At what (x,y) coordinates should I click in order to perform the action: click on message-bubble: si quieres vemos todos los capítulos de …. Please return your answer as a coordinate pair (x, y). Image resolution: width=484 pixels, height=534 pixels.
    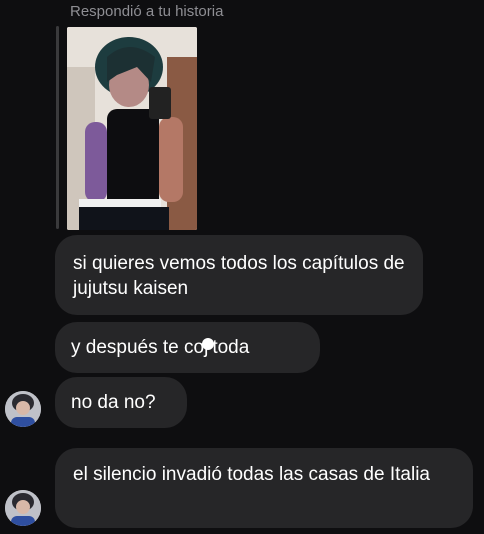
    Looking at the image, I should click on (239, 275).